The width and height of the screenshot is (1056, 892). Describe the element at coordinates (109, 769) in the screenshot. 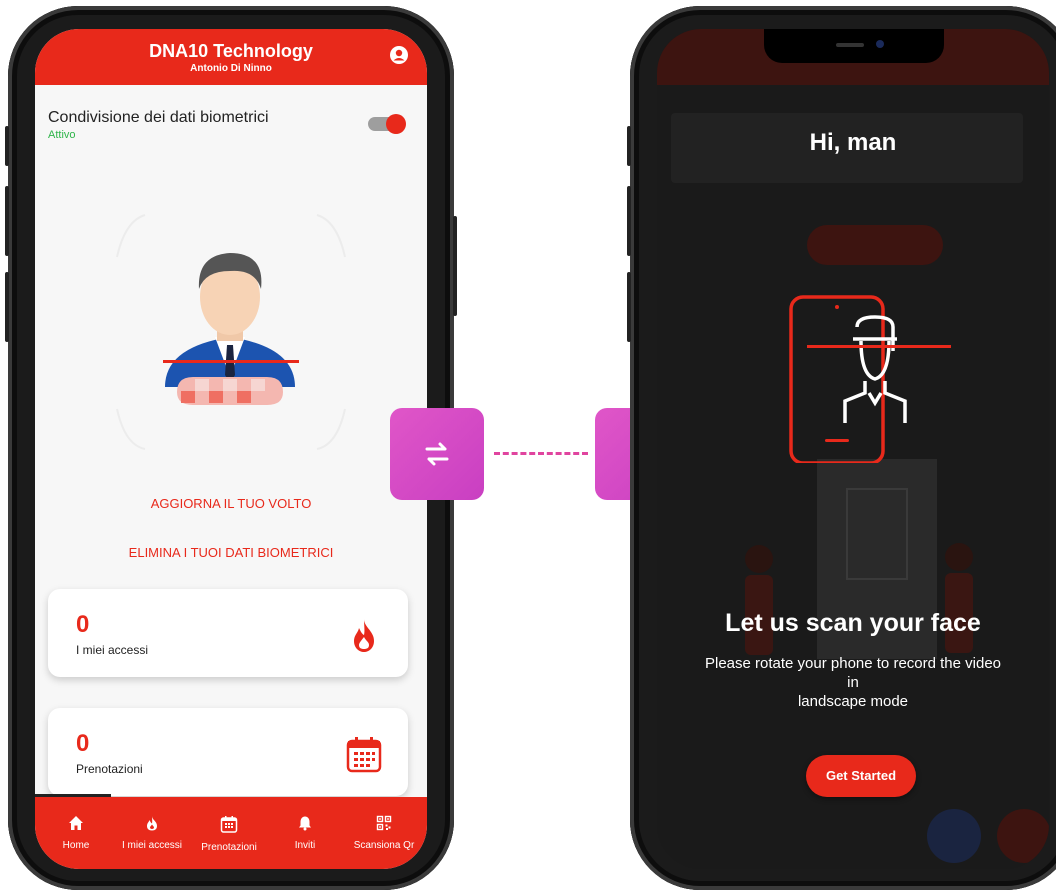

I see `bookings-label: Prenotazioni` at that location.